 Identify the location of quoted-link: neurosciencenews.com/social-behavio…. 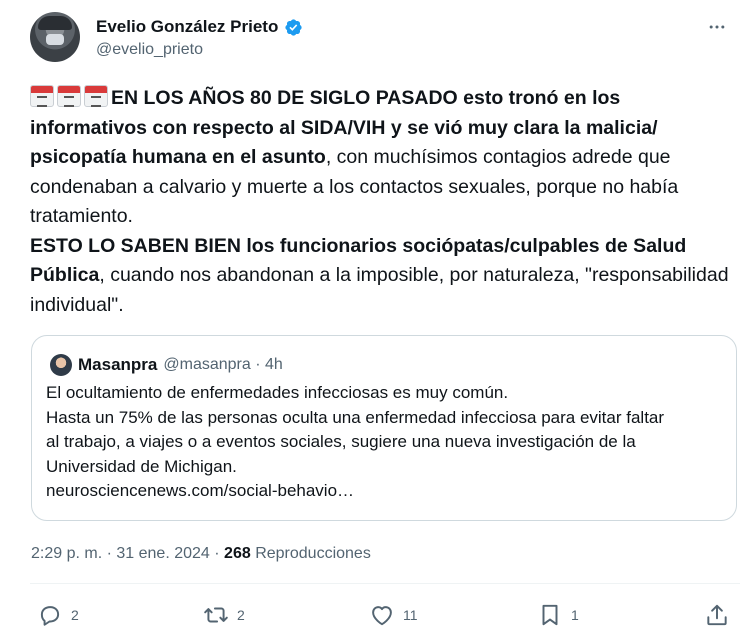
(386, 491).